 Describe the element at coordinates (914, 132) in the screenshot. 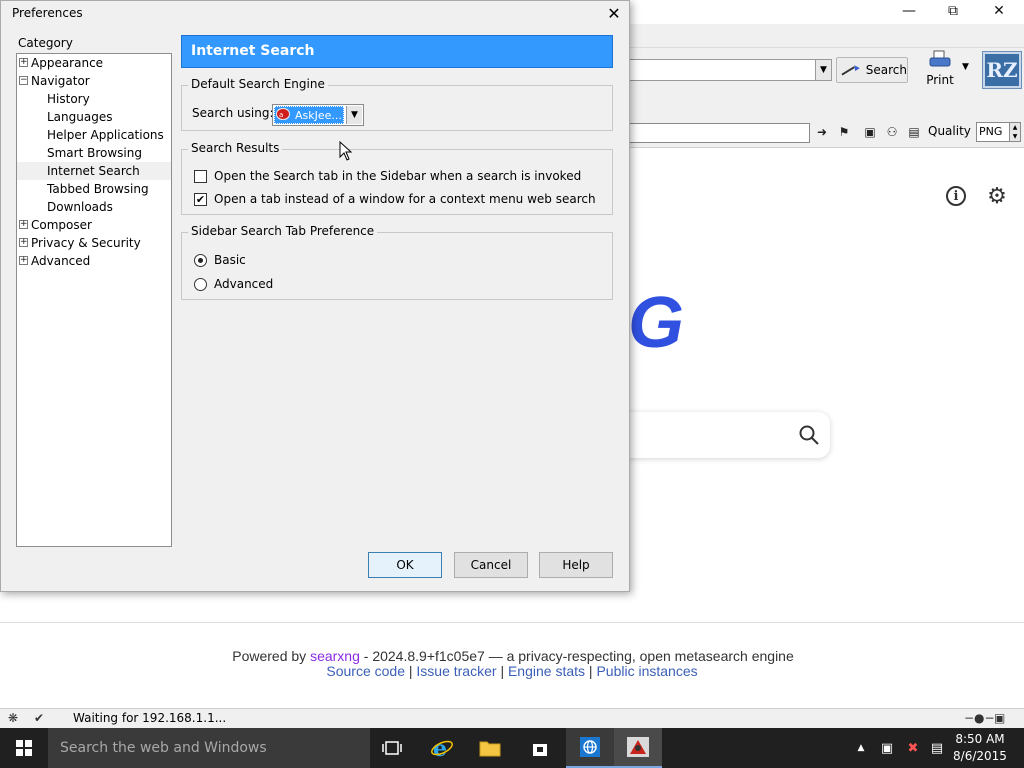

I see `clipboard-icon: ▤` at that location.